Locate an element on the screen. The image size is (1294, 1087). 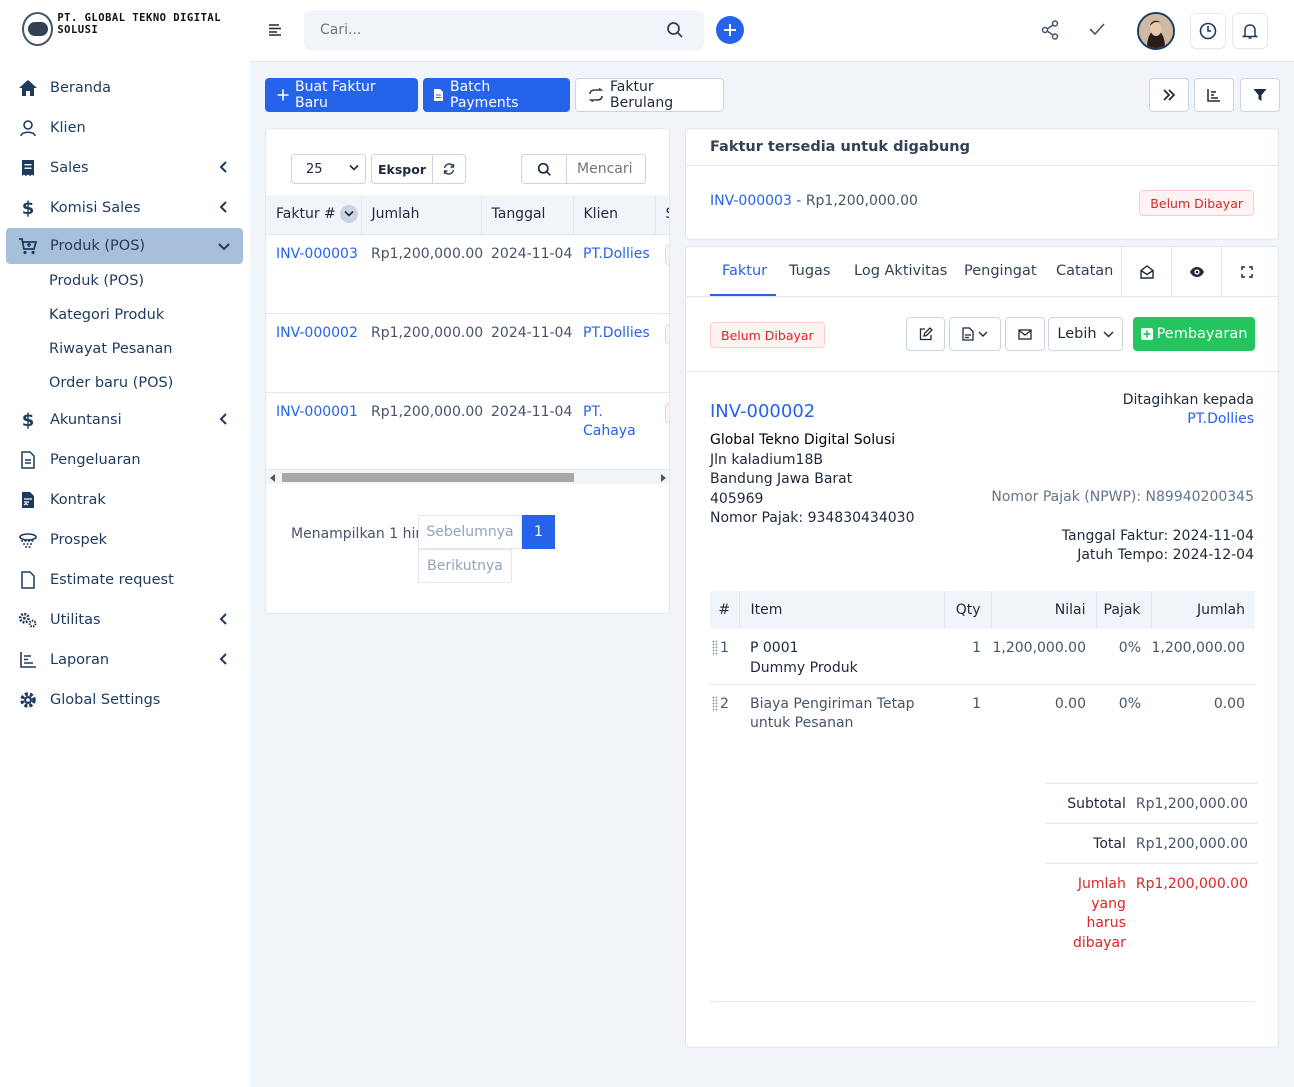
scrollbar-thumb is located at coordinates (428, 477).